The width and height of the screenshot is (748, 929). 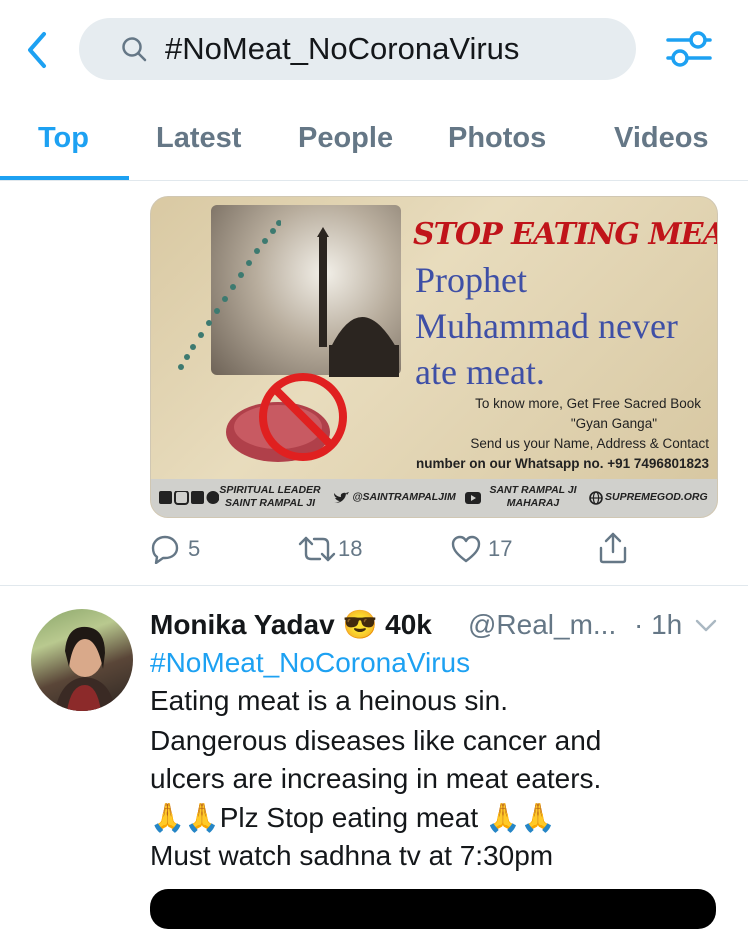 What do you see at coordinates (374, 585) in the screenshot?
I see `tweet-divider` at bounding box center [374, 585].